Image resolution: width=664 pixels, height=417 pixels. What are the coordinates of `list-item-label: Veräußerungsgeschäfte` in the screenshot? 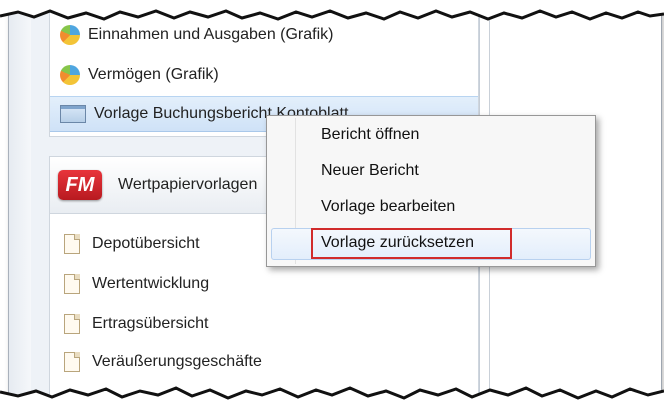 It's located at (177, 361).